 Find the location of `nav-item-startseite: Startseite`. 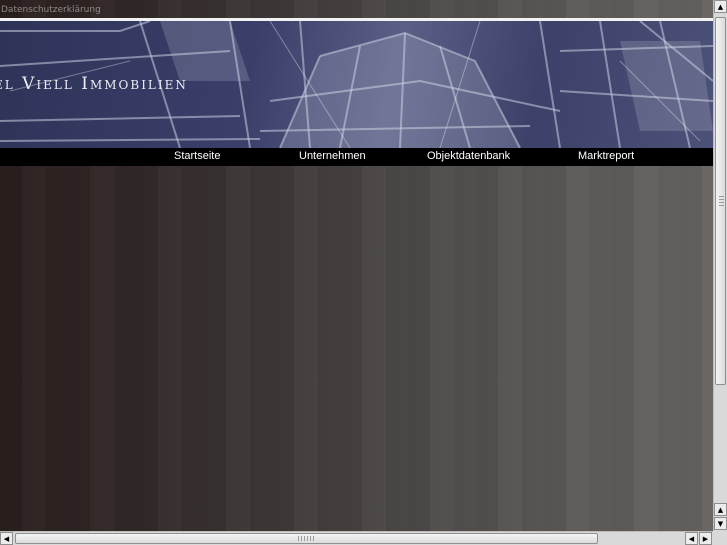

nav-item-startseite: Startseite is located at coordinates (197, 156).